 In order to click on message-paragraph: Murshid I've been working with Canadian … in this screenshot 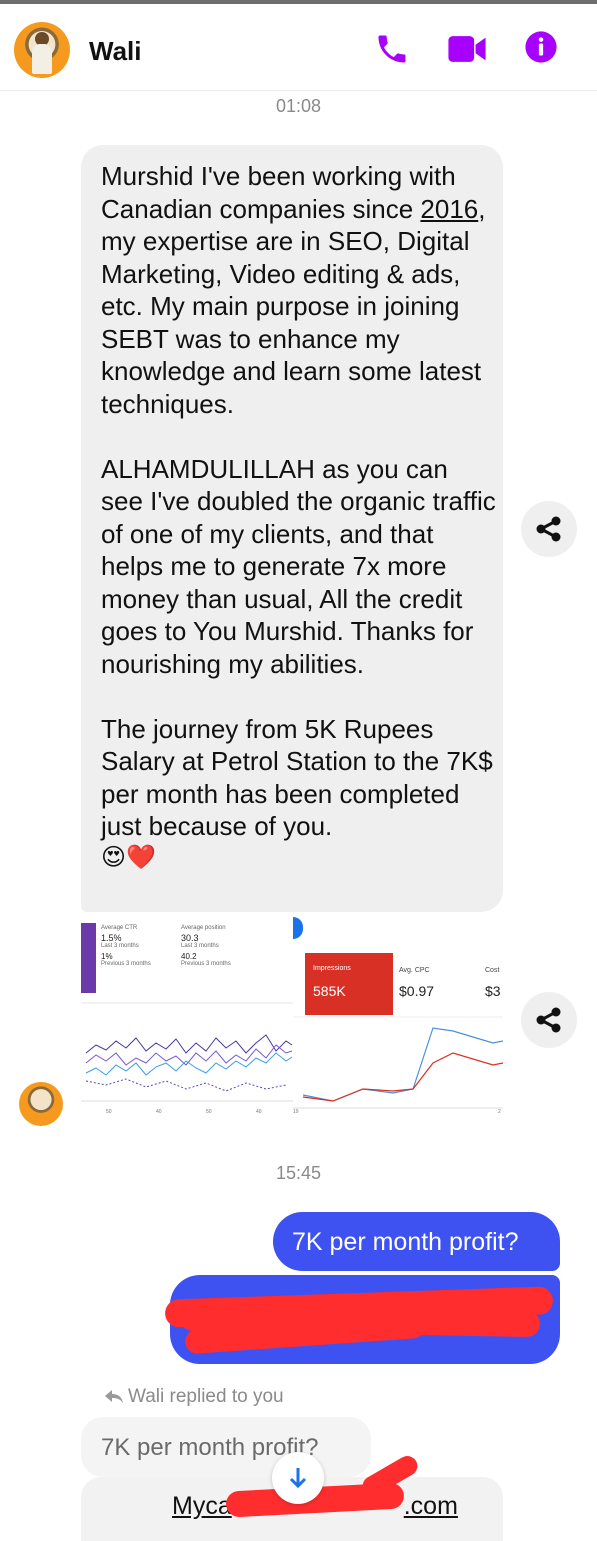, I will do `click(293, 290)`.